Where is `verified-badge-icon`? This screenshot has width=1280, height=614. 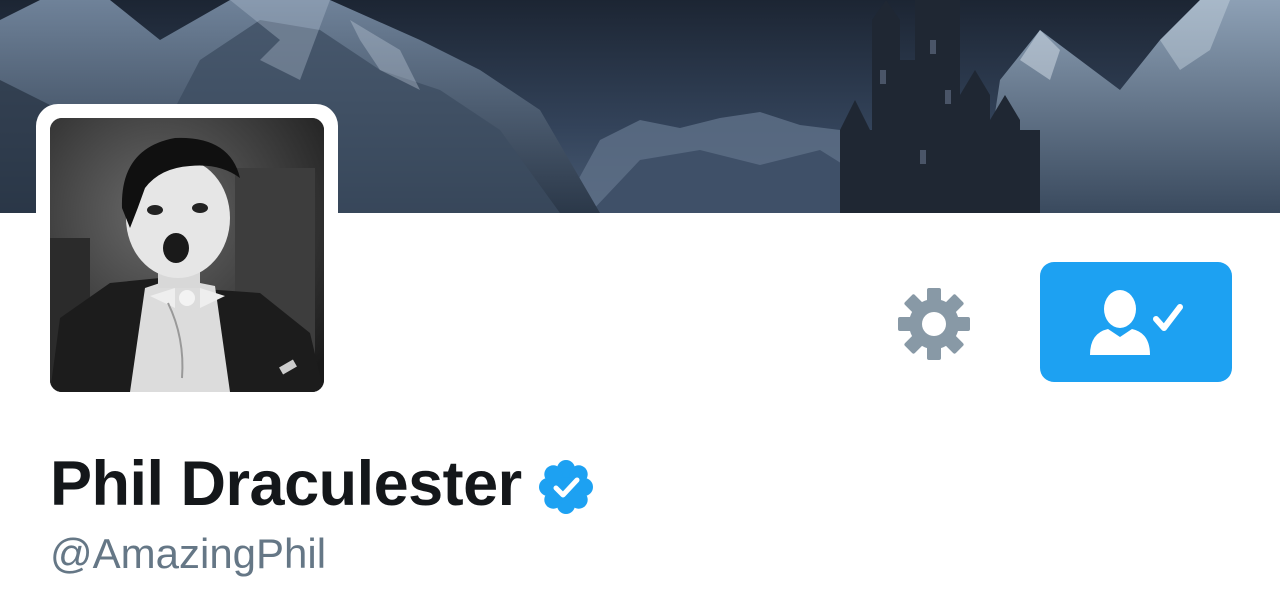 verified-badge-icon is located at coordinates (565, 487).